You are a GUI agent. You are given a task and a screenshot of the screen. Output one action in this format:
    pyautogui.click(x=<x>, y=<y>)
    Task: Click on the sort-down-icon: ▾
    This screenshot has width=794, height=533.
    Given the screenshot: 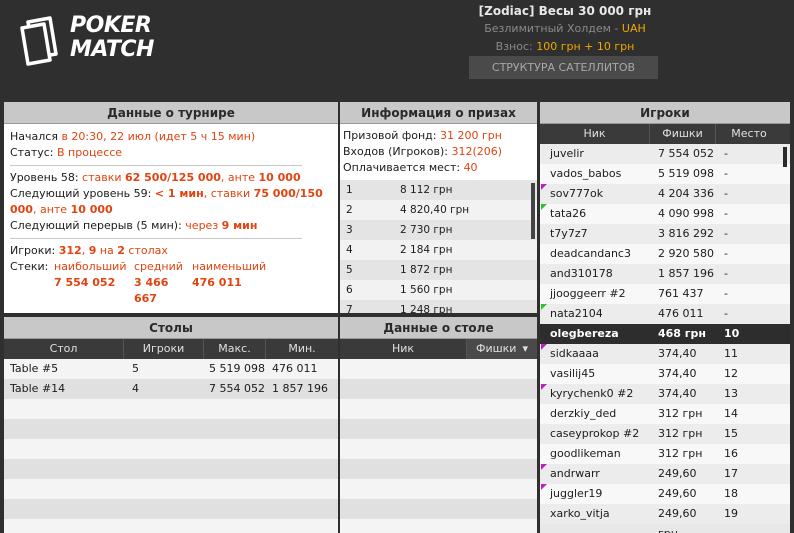 What is the action you would take?
    pyautogui.click(x=525, y=348)
    